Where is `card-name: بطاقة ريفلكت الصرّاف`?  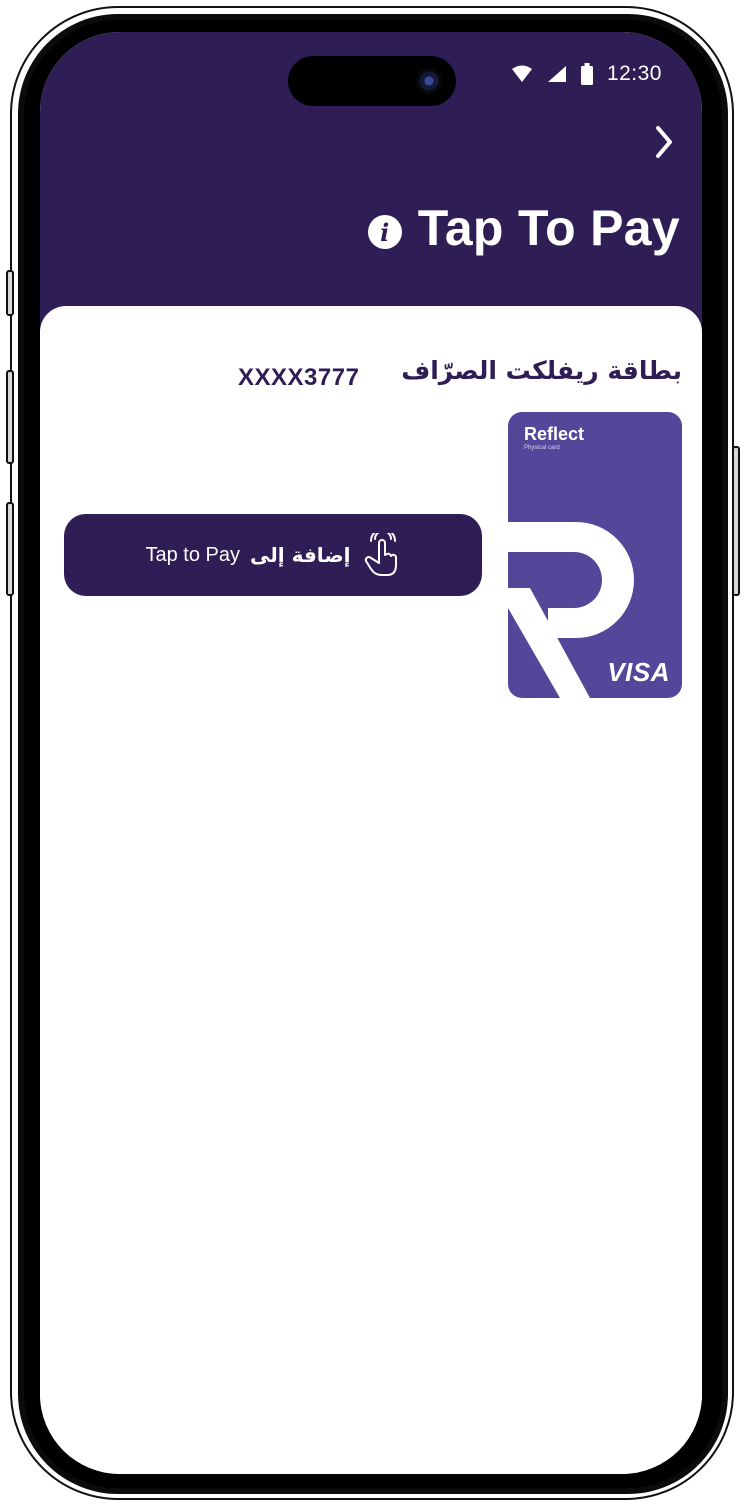
card-name: بطاقة ريفلكت الصرّاف is located at coordinates (541, 370).